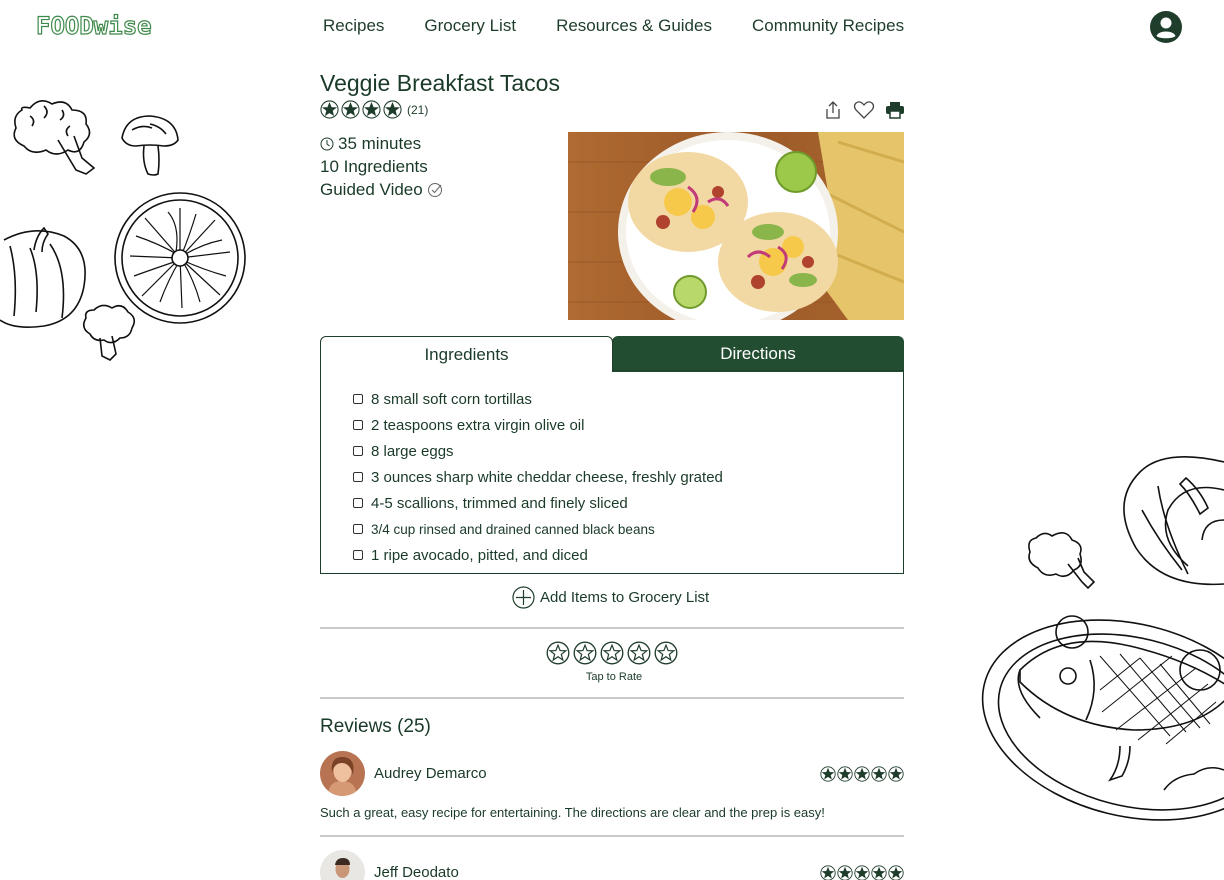  I want to click on cook-time: 35 minutes, so click(381, 143).